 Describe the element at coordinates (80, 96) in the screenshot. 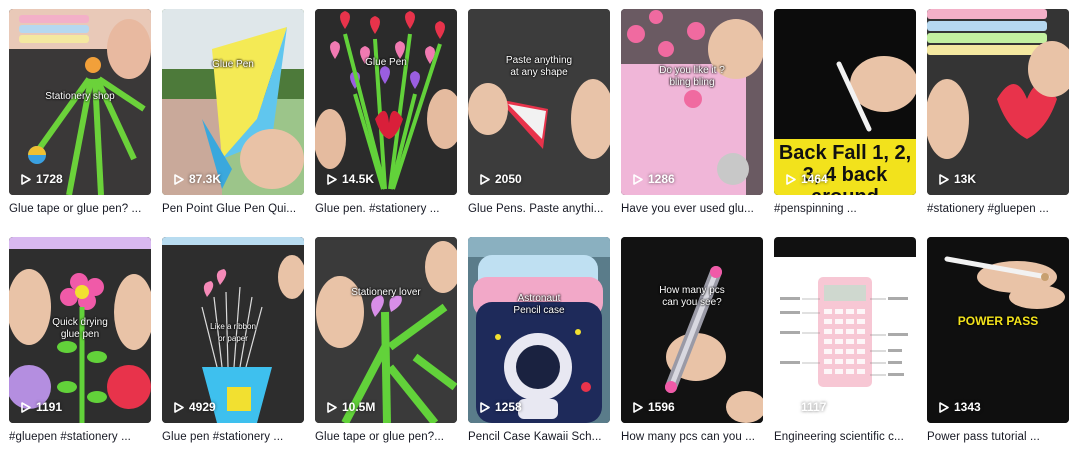

I see `video-overlay-text: Stationery shop` at that location.